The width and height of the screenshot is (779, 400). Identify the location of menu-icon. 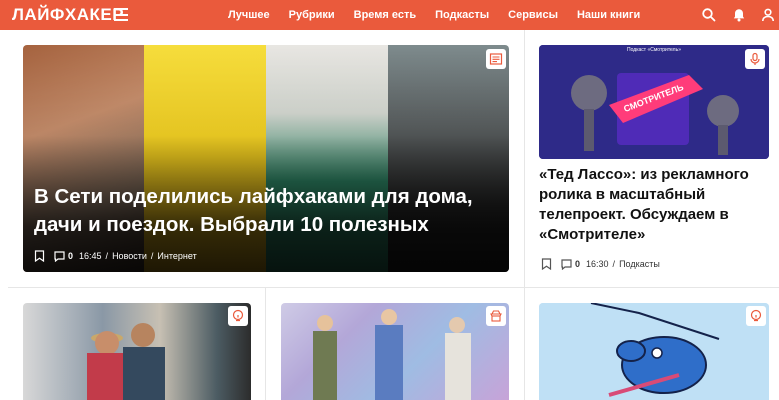
(121, 14).